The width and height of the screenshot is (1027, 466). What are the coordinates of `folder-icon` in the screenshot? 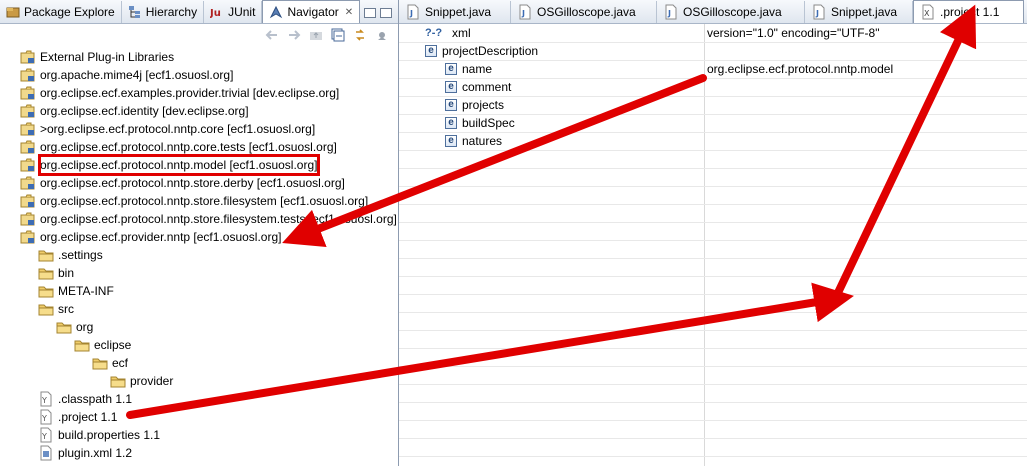 It's located at (118, 382).